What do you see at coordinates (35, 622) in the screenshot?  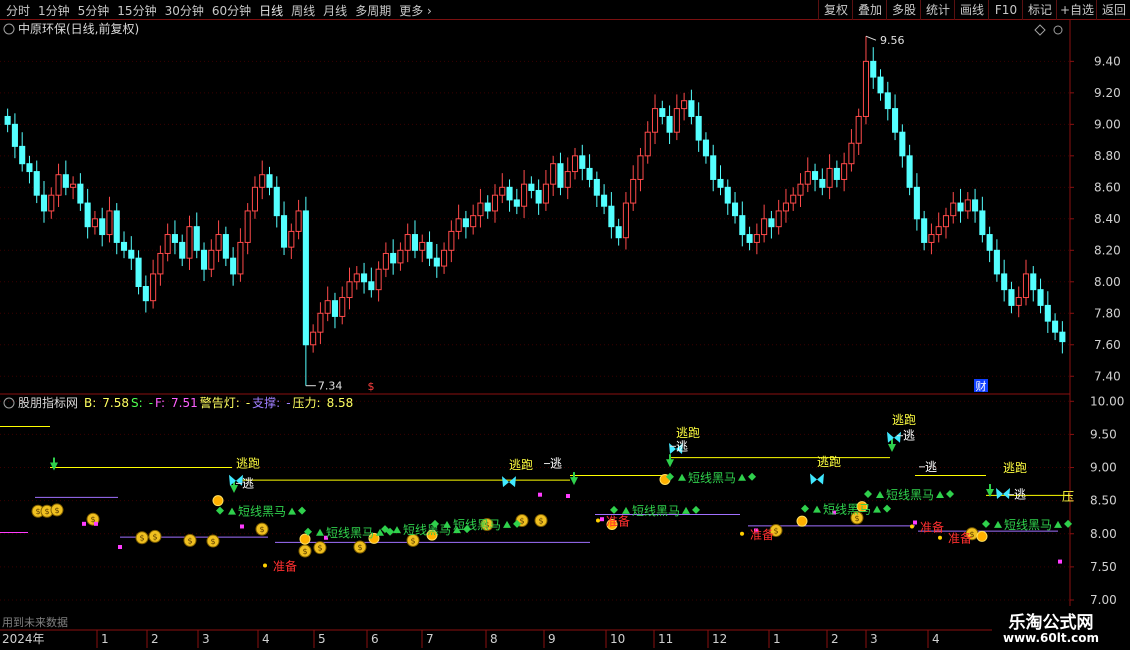 I see `future-data-note: 用到未来数据` at bounding box center [35, 622].